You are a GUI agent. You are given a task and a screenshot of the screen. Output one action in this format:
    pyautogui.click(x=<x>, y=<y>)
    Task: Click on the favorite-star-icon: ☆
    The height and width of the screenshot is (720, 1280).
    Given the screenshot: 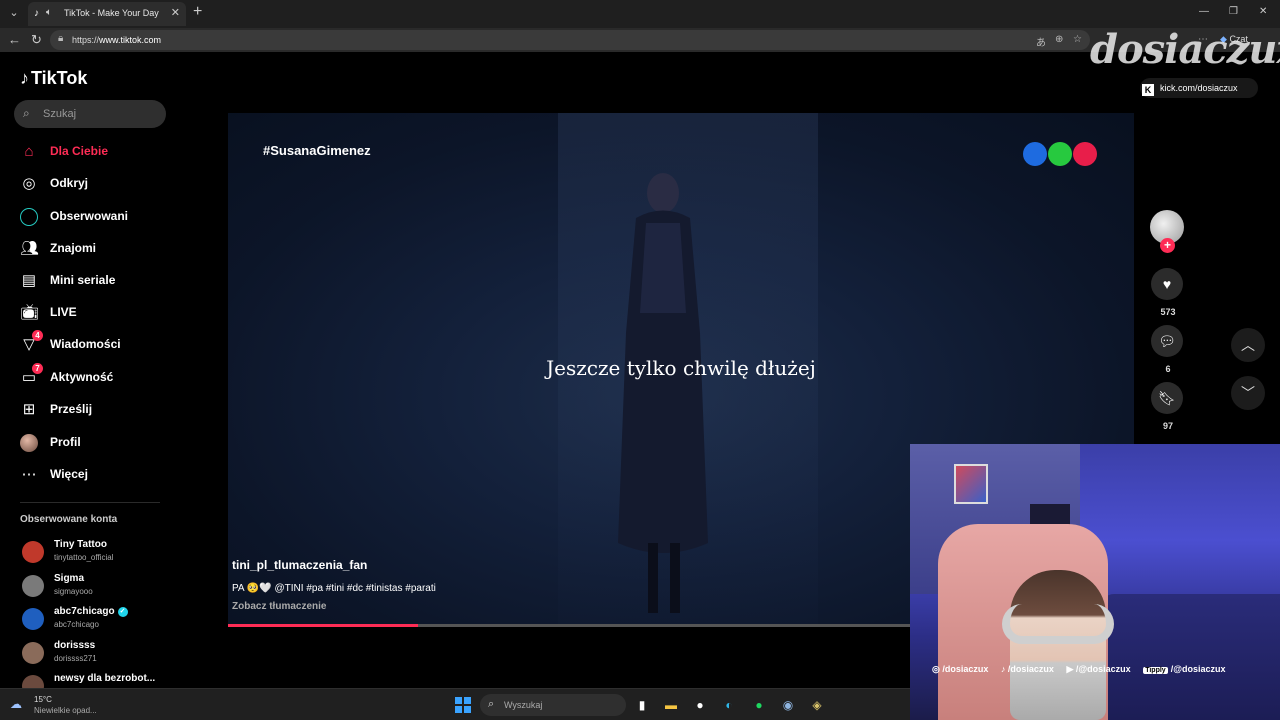 What is the action you would take?
    pyautogui.click(x=1077, y=39)
    